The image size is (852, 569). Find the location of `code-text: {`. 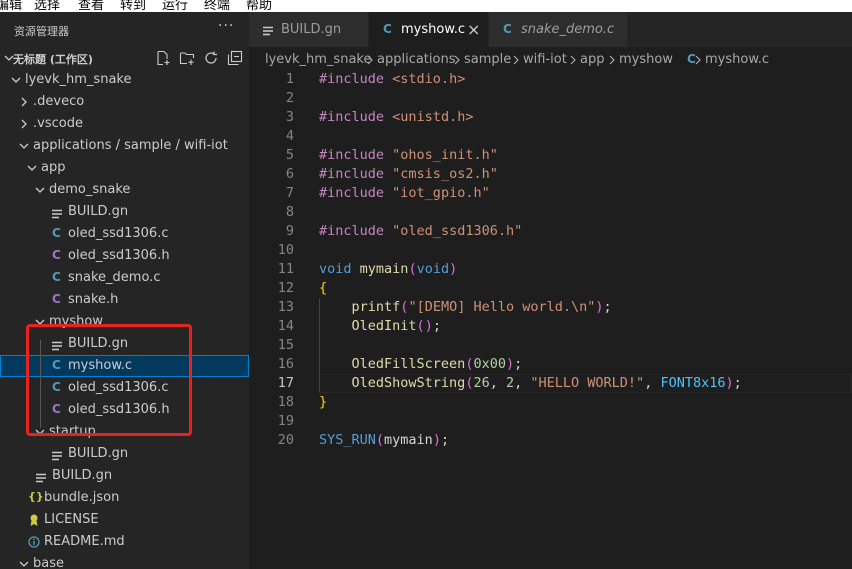

code-text: { is located at coordinates (323, 288).